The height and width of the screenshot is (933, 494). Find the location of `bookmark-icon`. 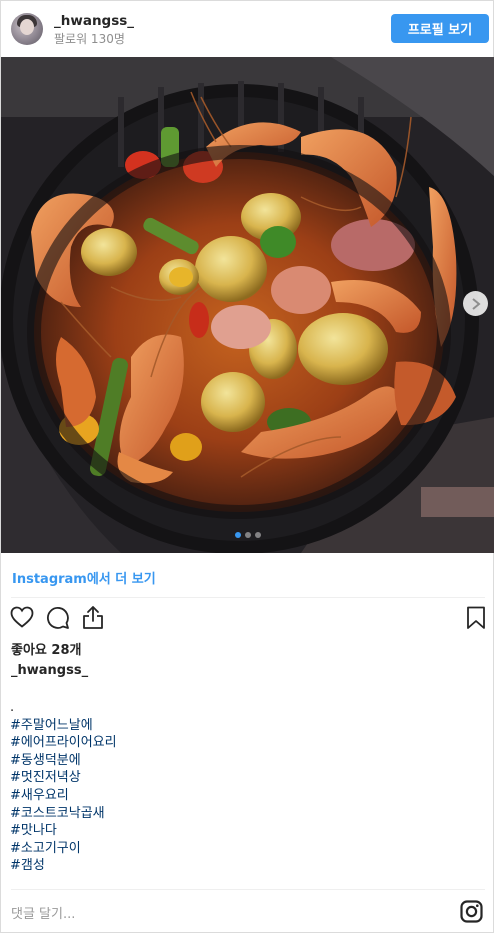

bookmark-icon is located at coordinates (476, 617).